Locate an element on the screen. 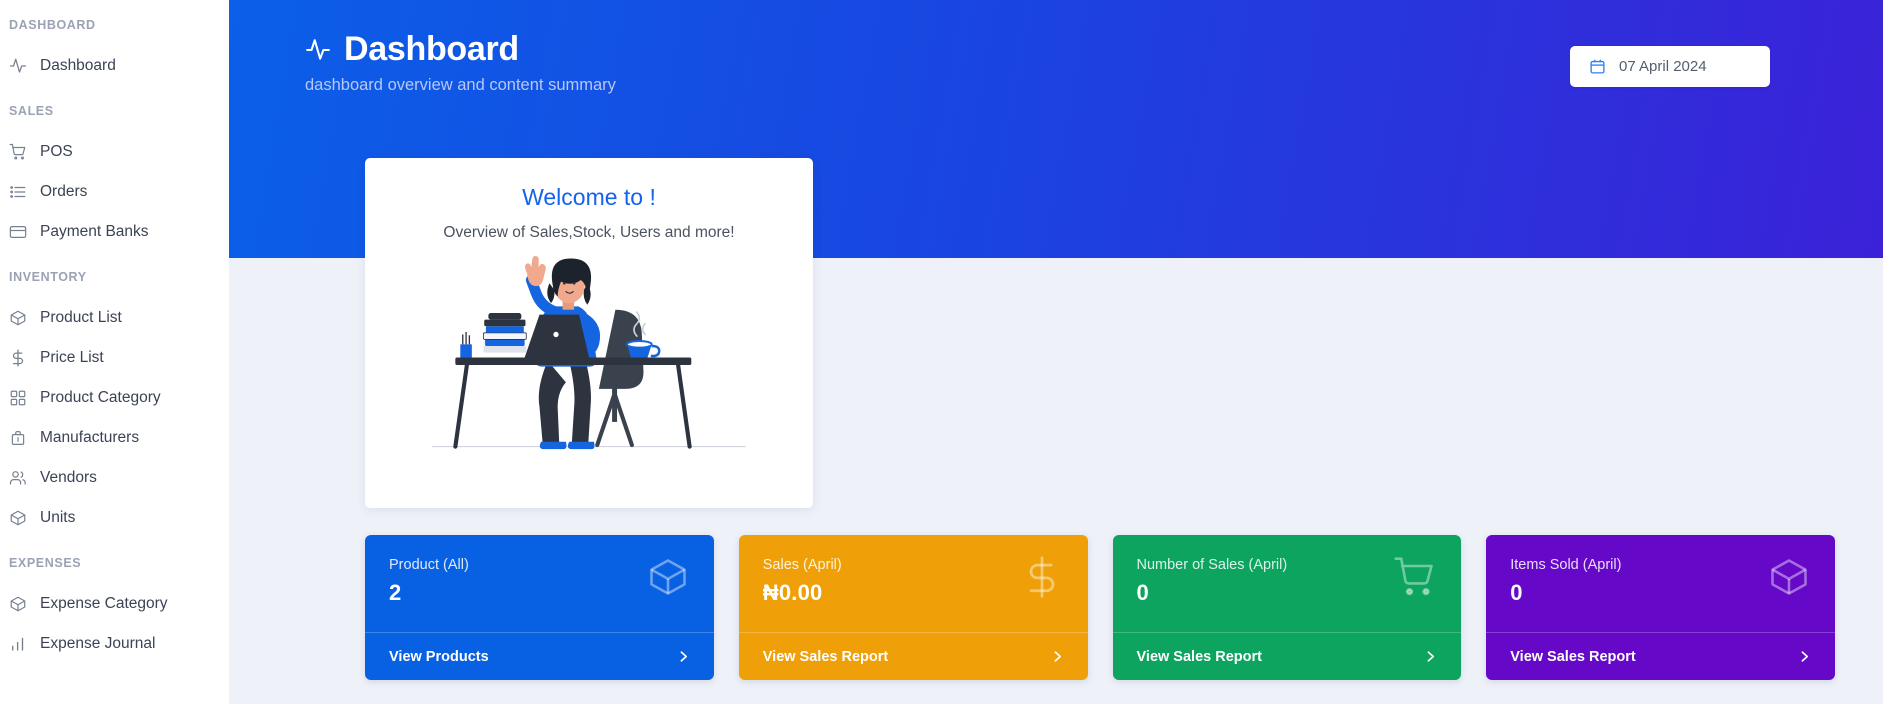 Image resolution: width=1883 pixels, height=704 pixels. sidebar-section-label: INVENTORY is located at coordinates (48, 277).